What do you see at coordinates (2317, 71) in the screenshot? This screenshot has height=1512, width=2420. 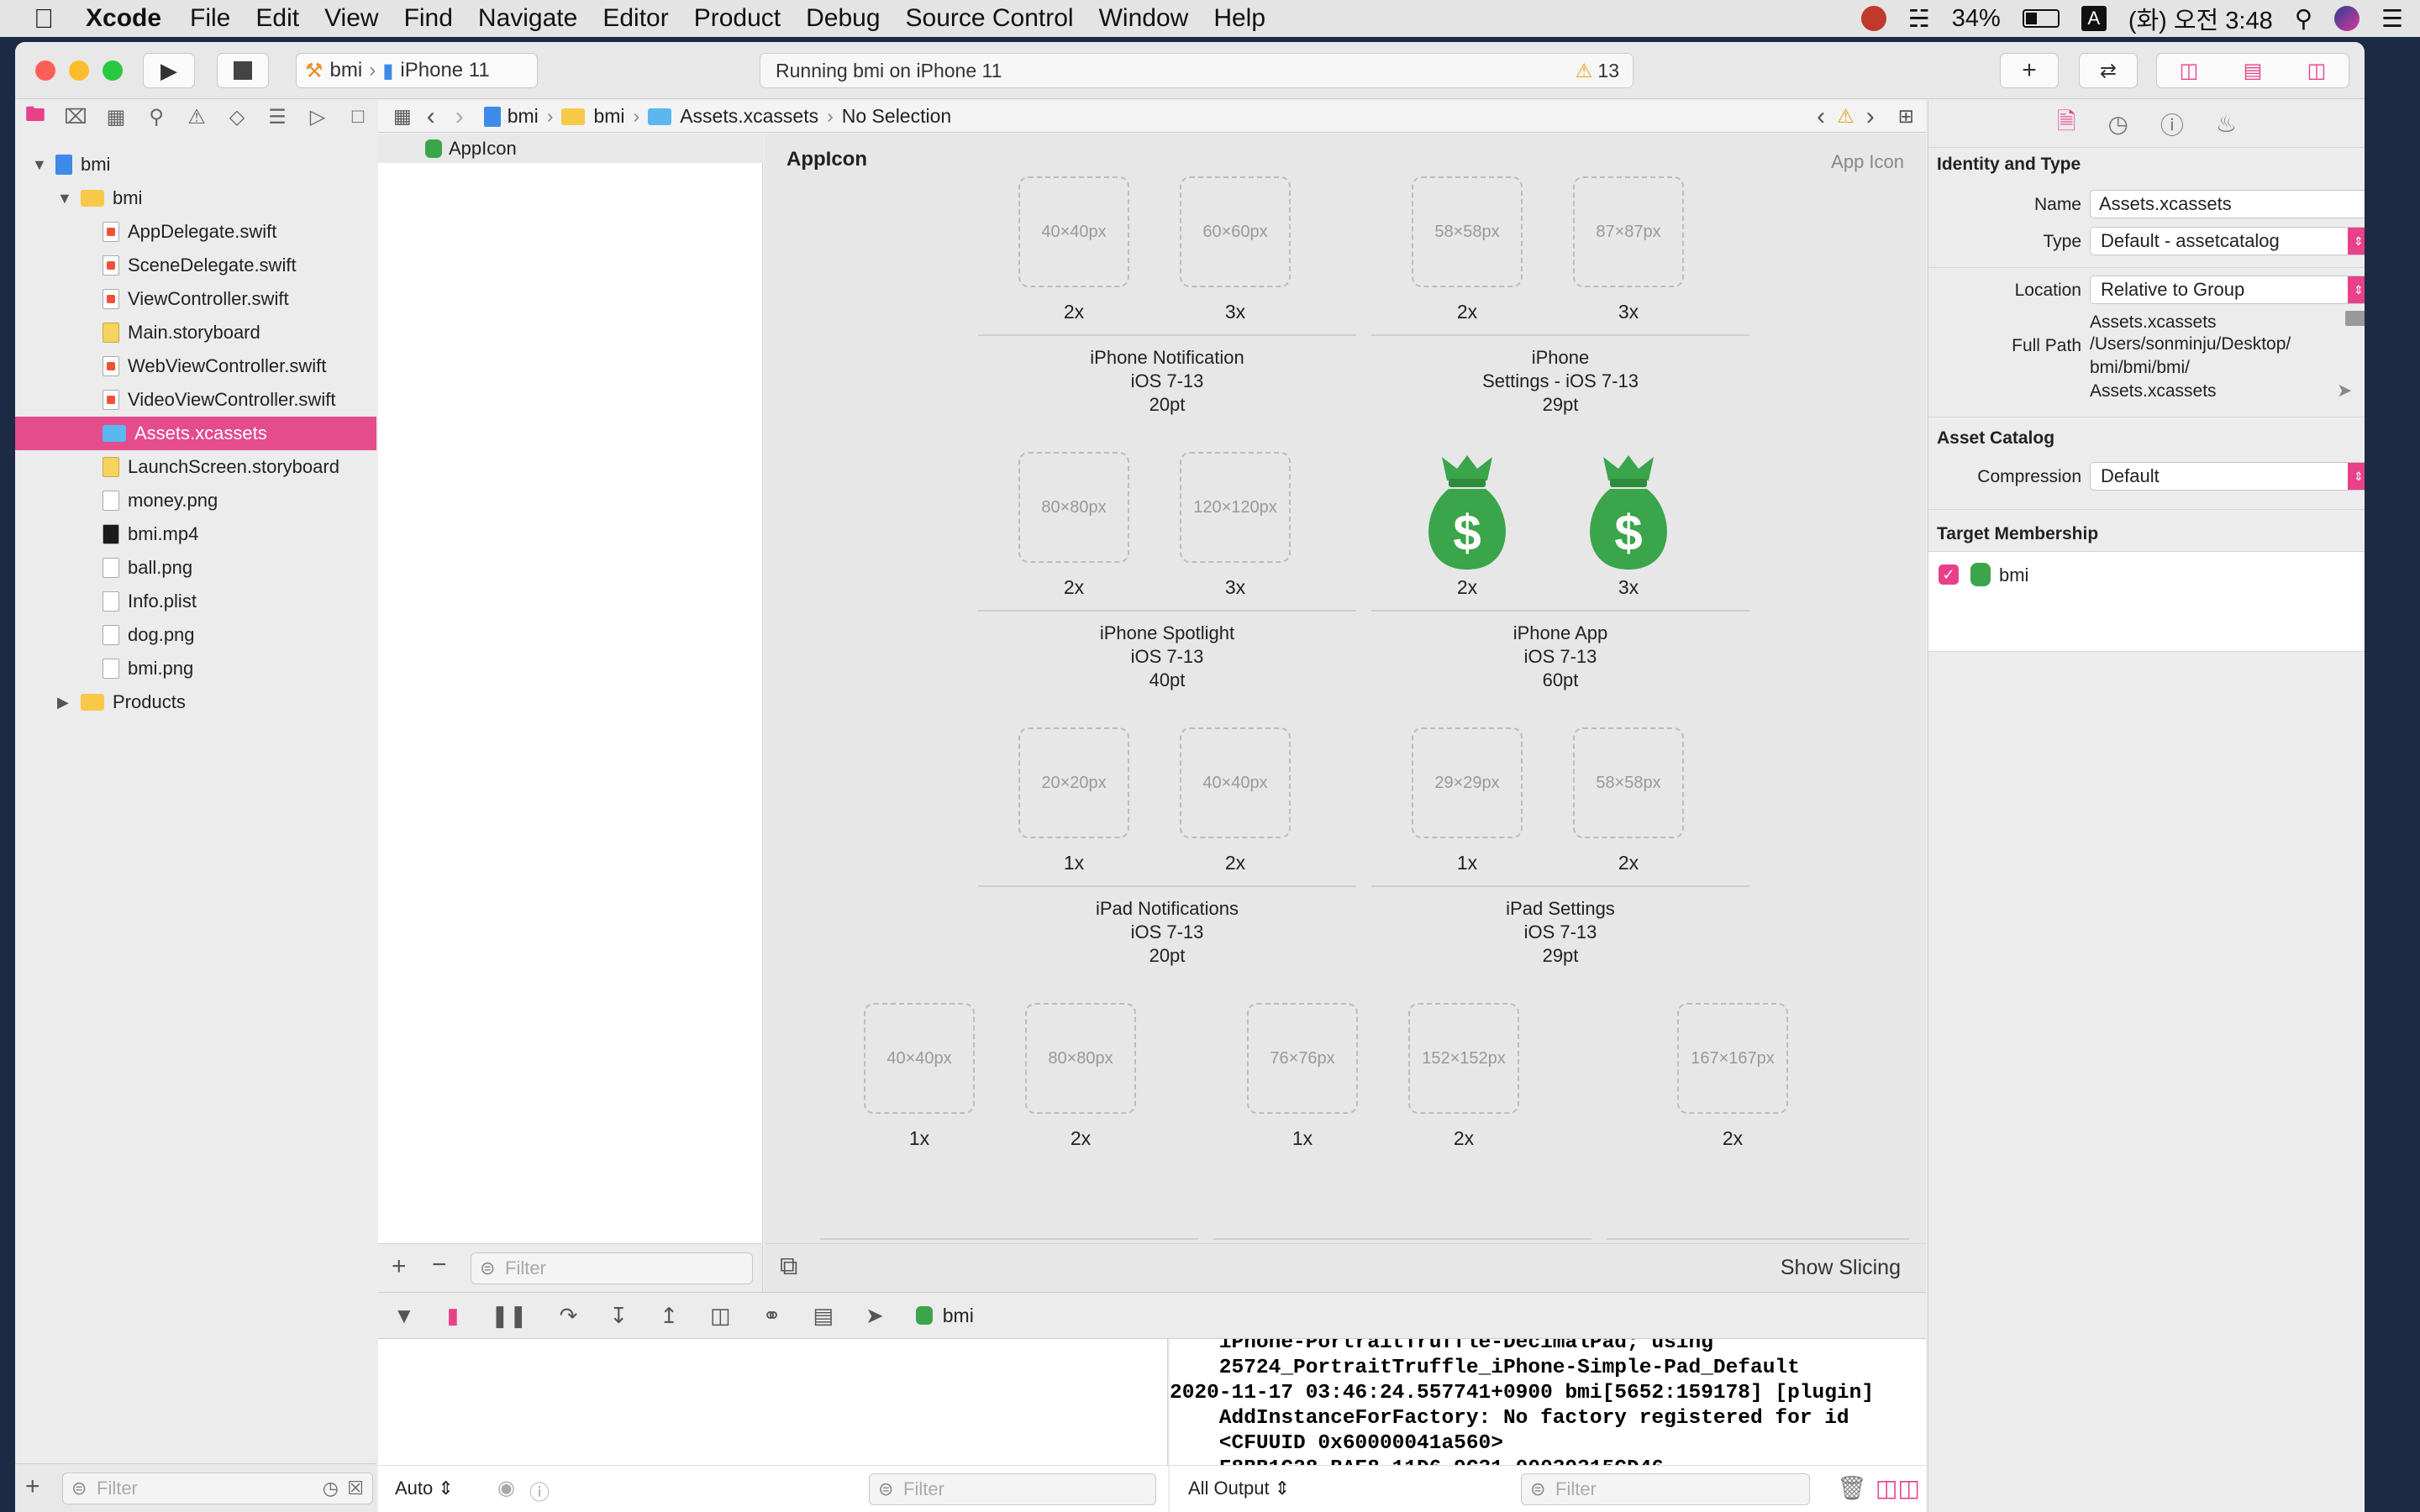 I see `inspector-toggle-icon: ◫` at bounding box center [2317, 71].